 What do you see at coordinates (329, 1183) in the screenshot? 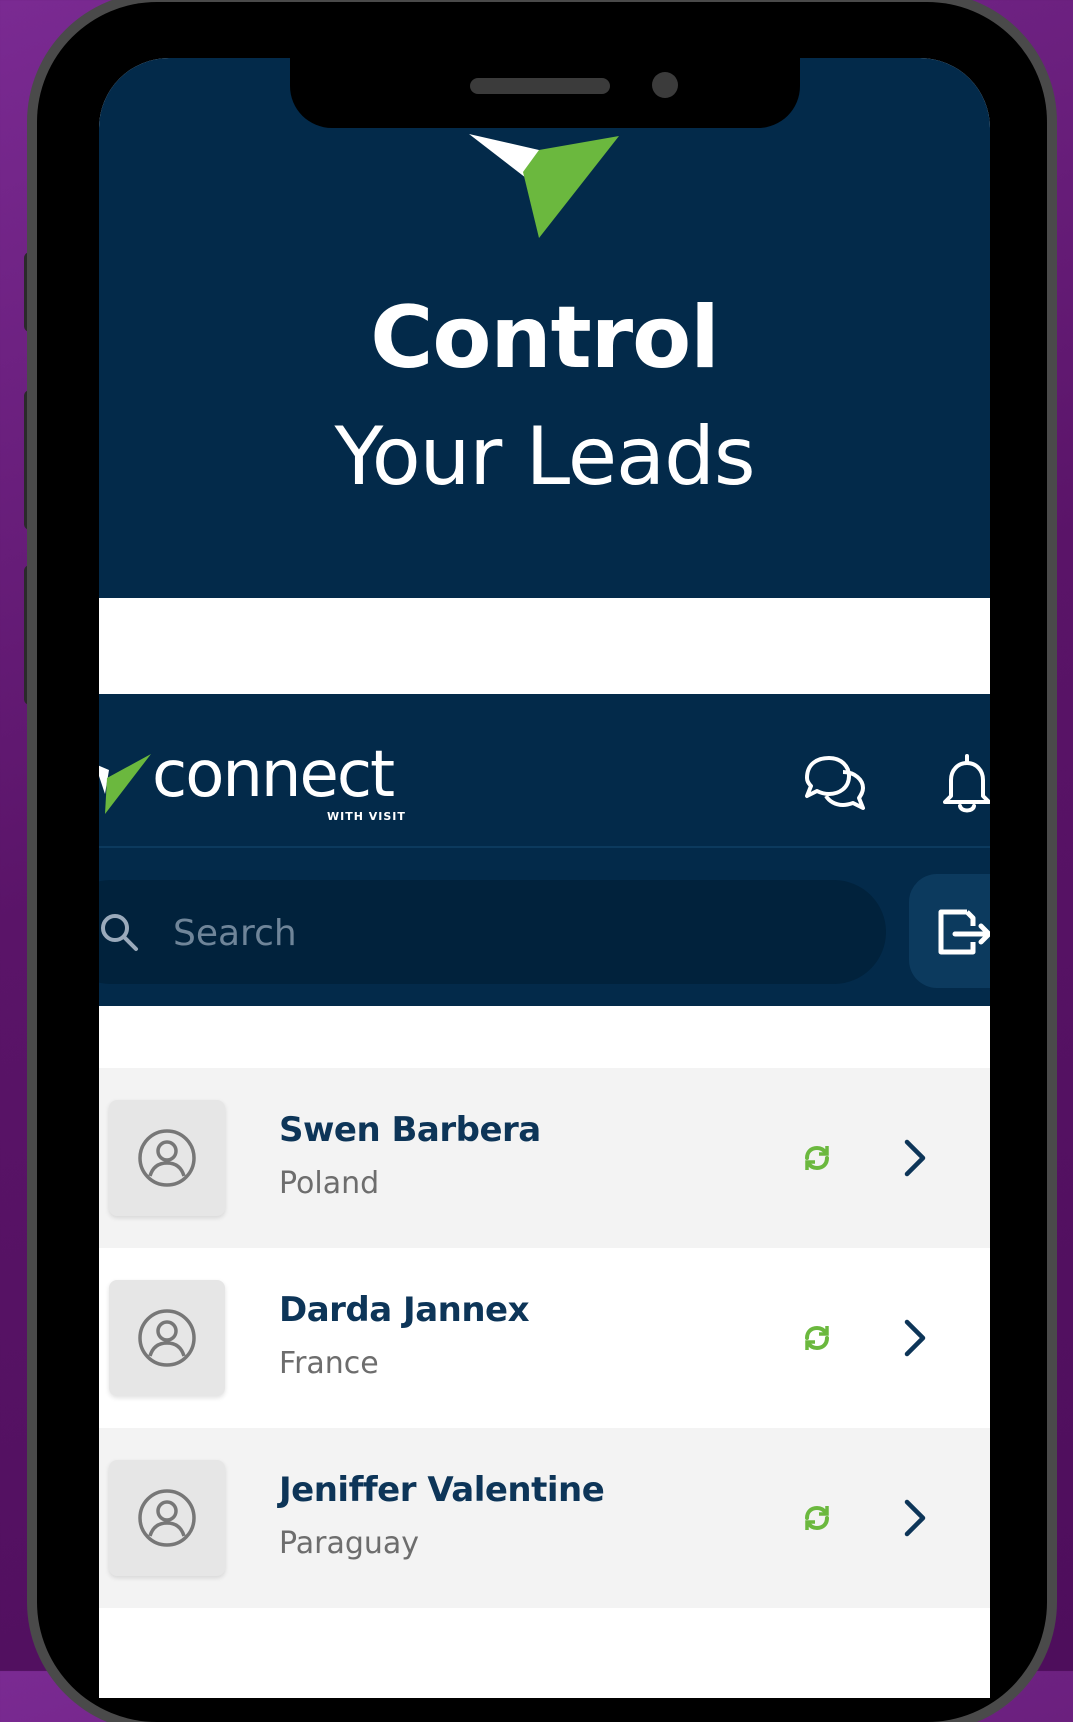
I see `lead-country: Poland` at bounding box center [329, 1183].